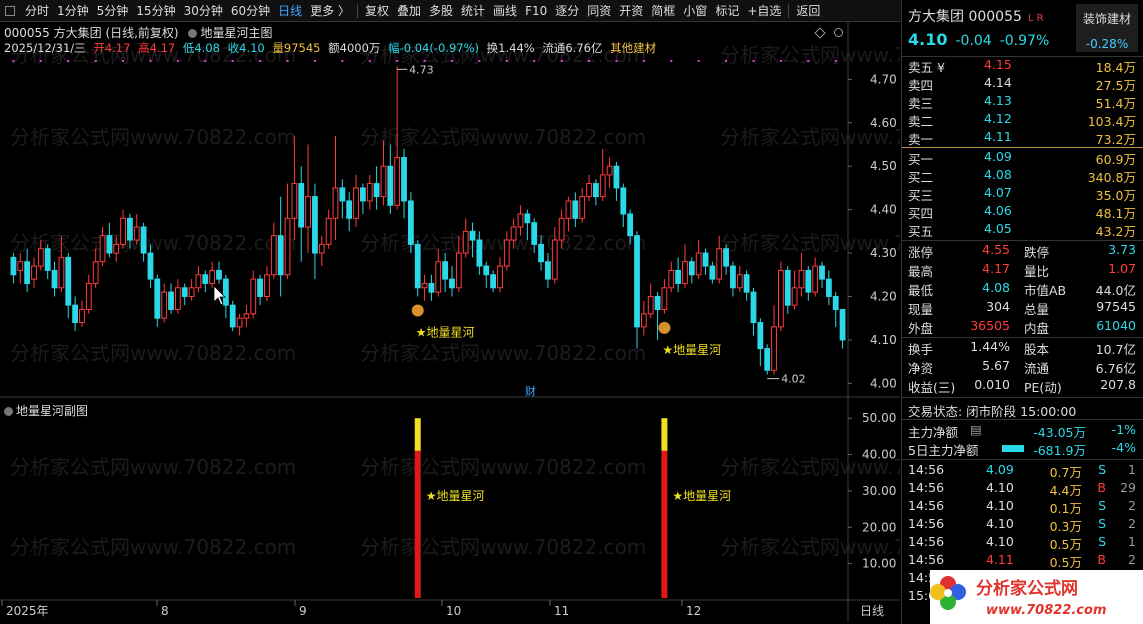 This screenshot has height=624, width=1143. What do you see at coordinates (8, 411) in the screenshot?
I see `sub-indicator-toggle-icon` at bounding box center [8, 411].